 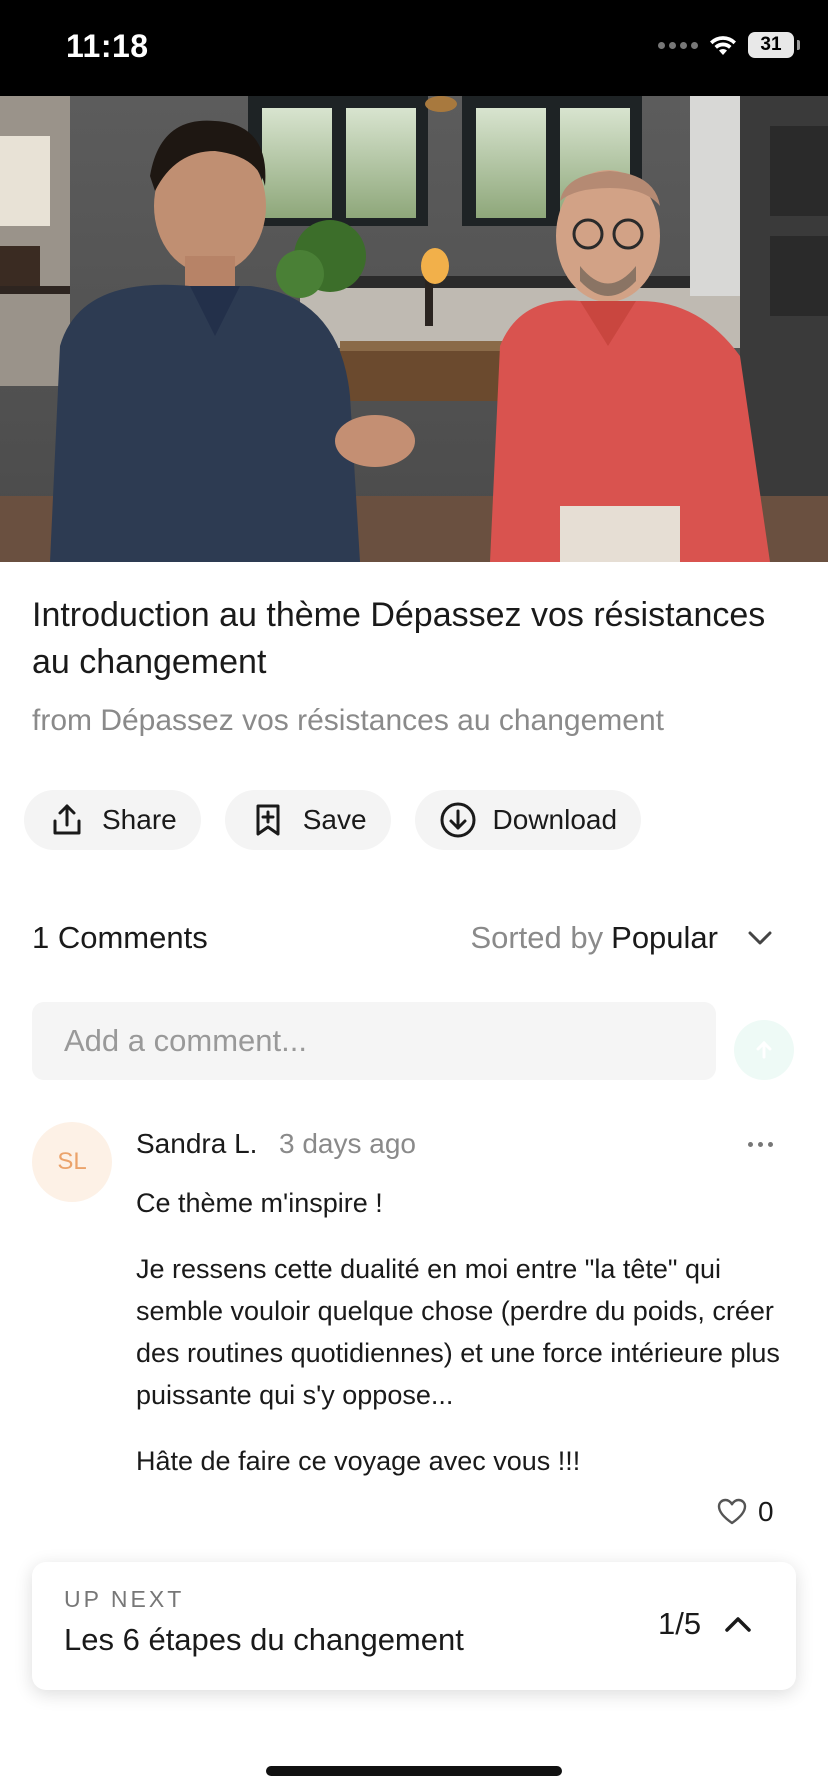 What do you see at coordinates (259, 1203) in the screenshot?
I see `comment-paragraph: Ce thème m'inspire !` at bounding box center [259, 1203].